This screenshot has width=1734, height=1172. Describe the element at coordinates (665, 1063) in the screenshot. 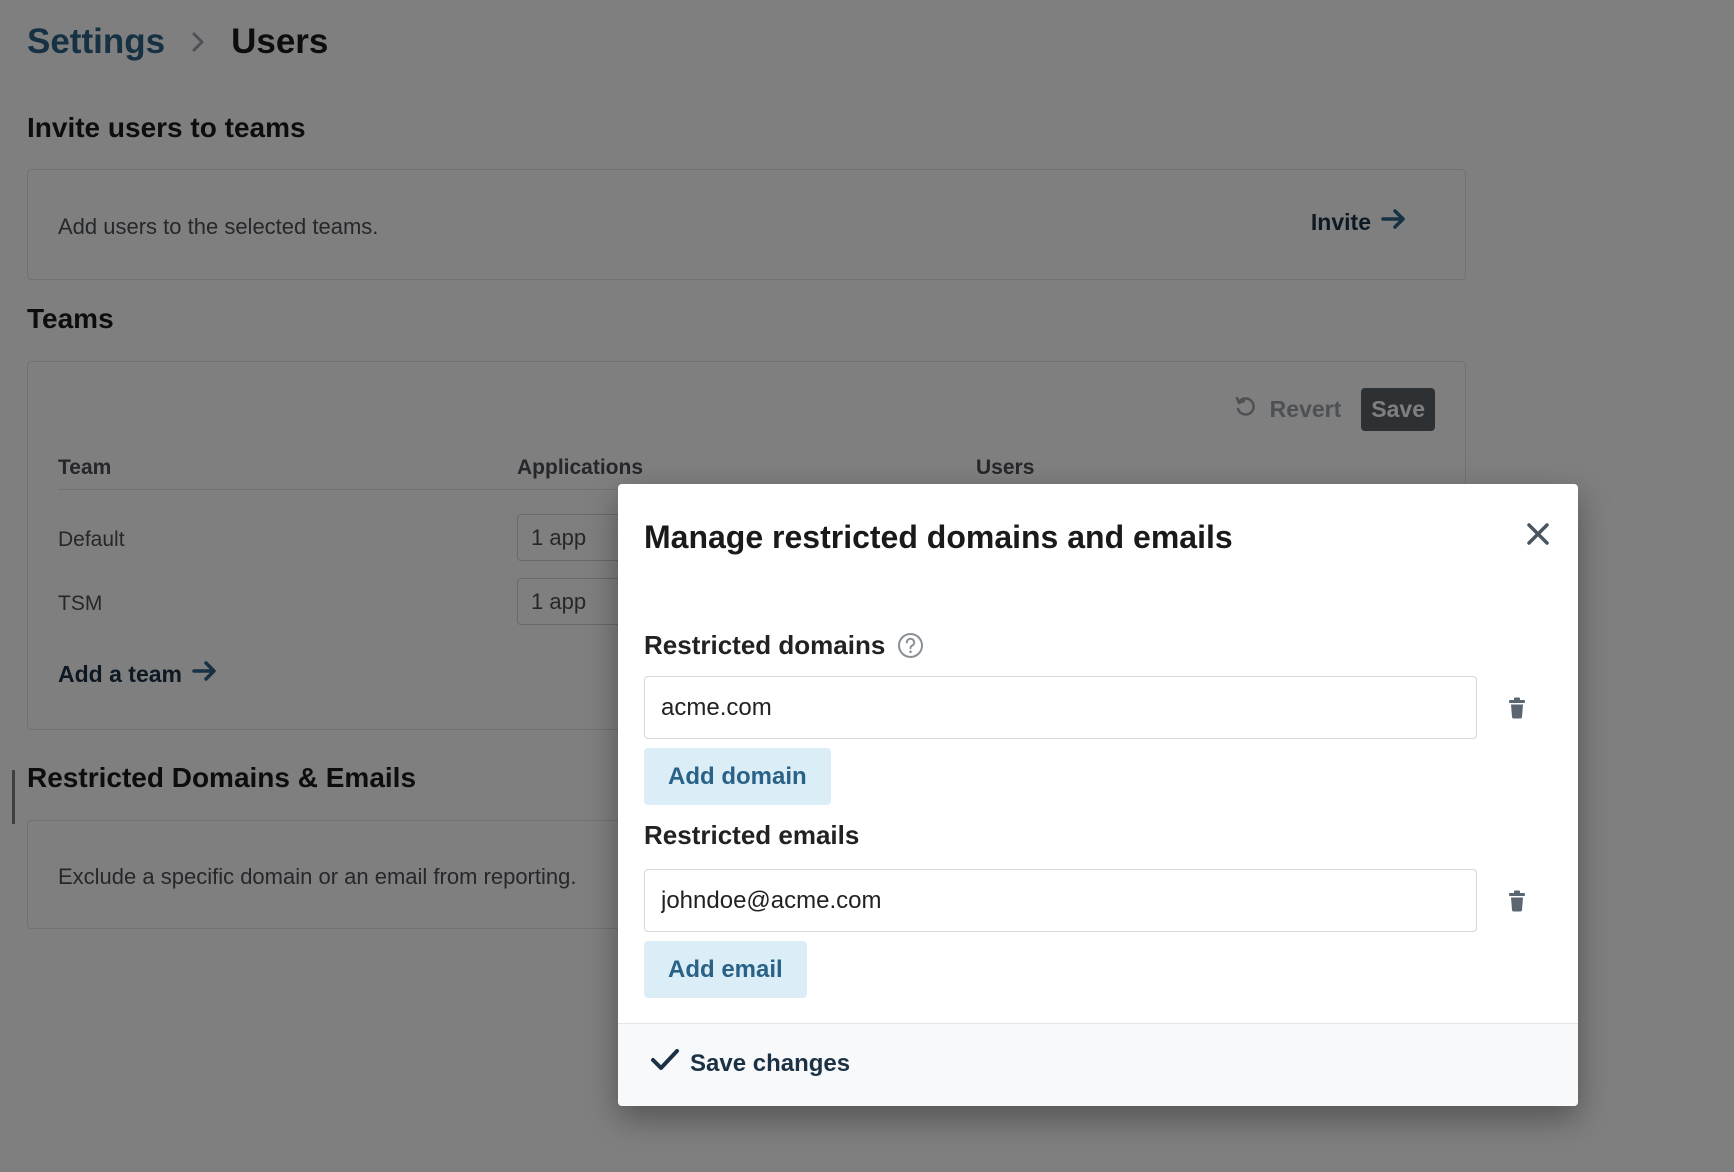

I see `checkmark-icon` at that location.